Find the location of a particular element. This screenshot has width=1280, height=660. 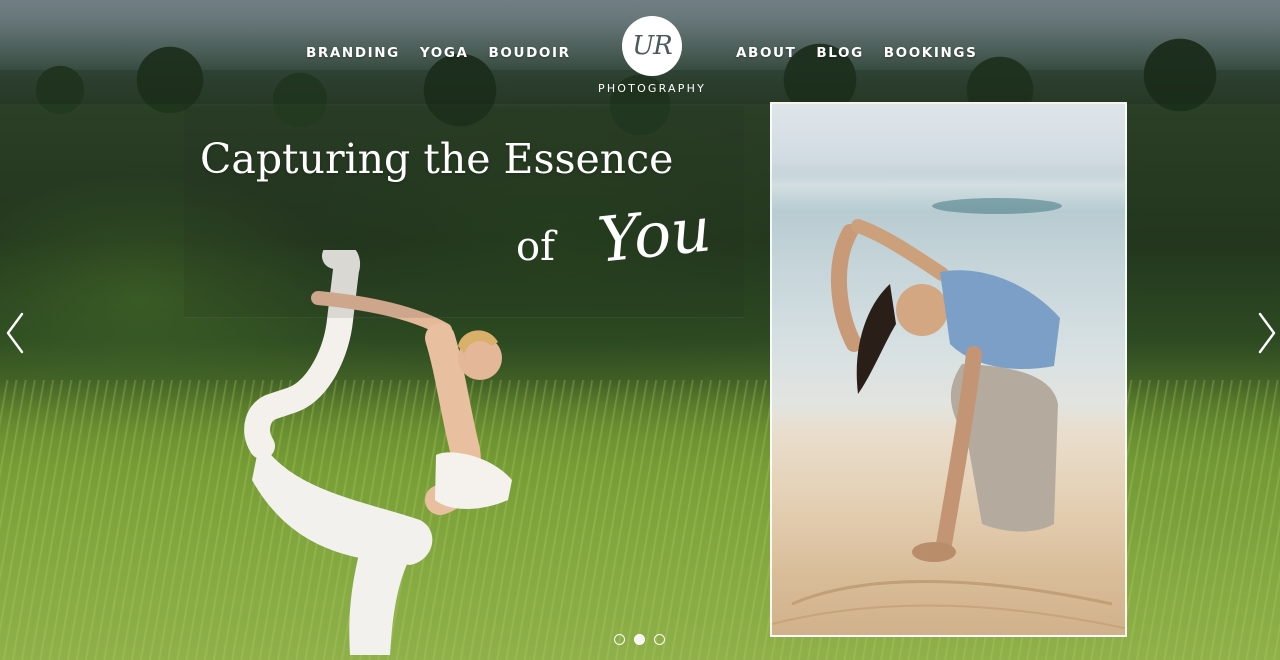

chevron-right-icon is located at coordinates (1267, 333).